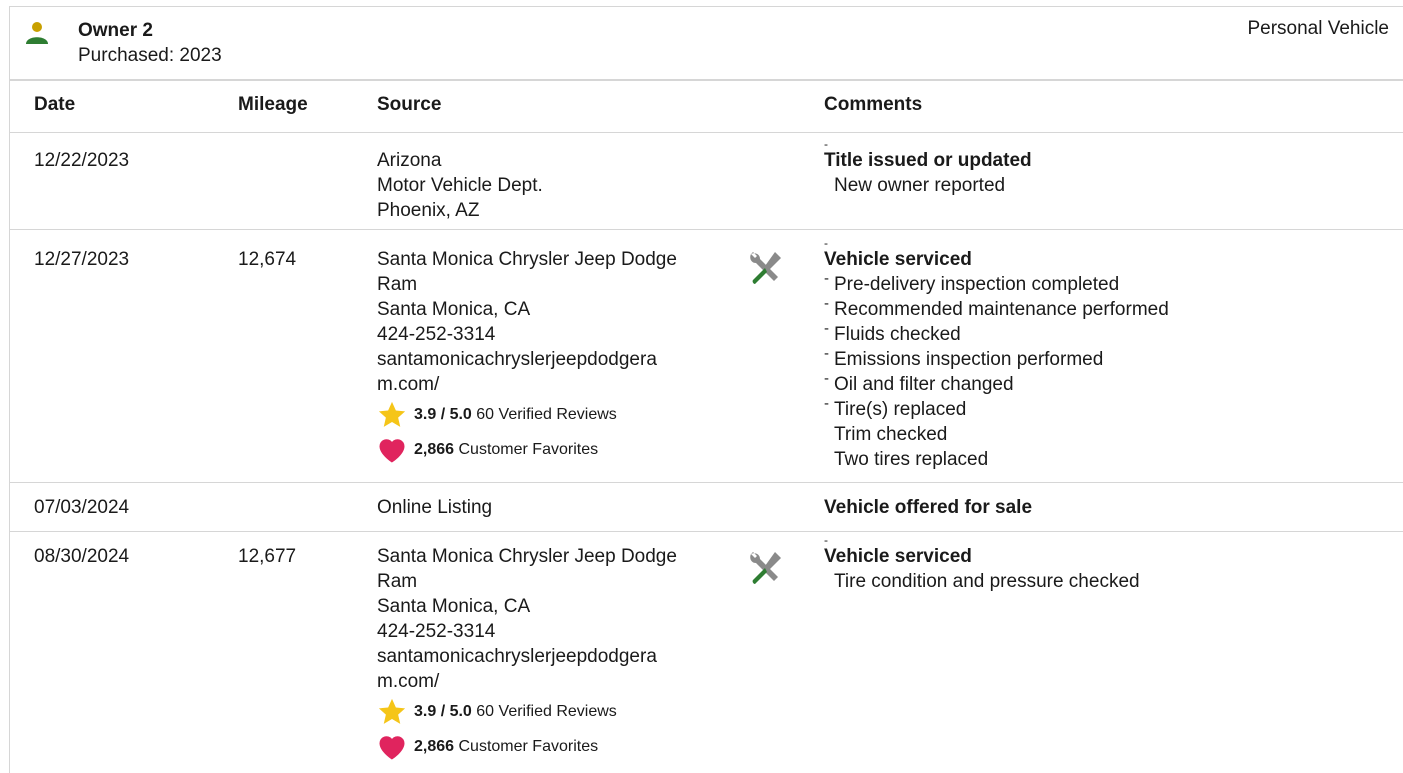  I want to click on column-header-comments: Comments, so click(873, 104).